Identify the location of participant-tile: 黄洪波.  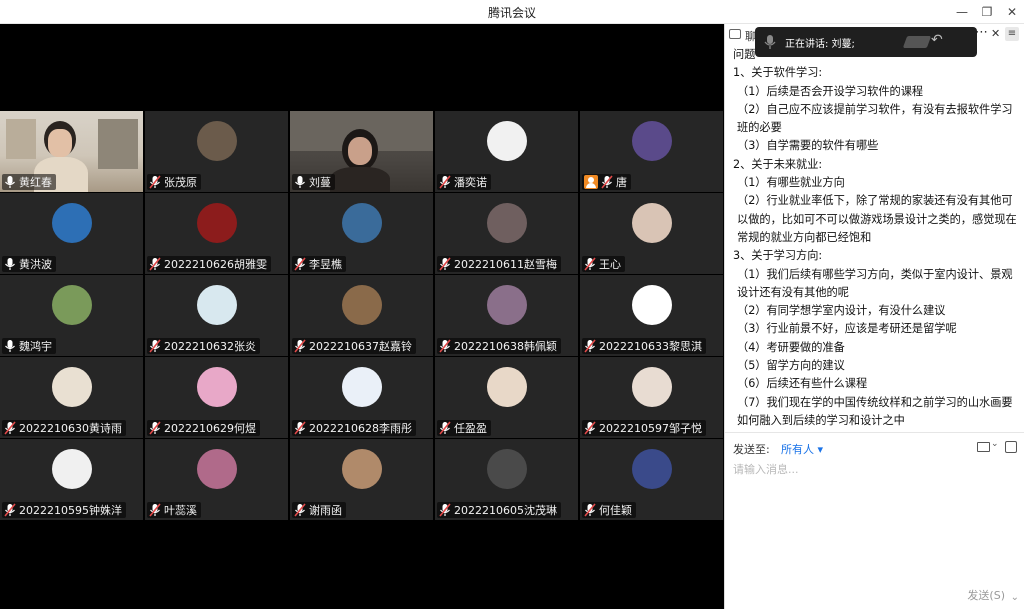
(71, 233).